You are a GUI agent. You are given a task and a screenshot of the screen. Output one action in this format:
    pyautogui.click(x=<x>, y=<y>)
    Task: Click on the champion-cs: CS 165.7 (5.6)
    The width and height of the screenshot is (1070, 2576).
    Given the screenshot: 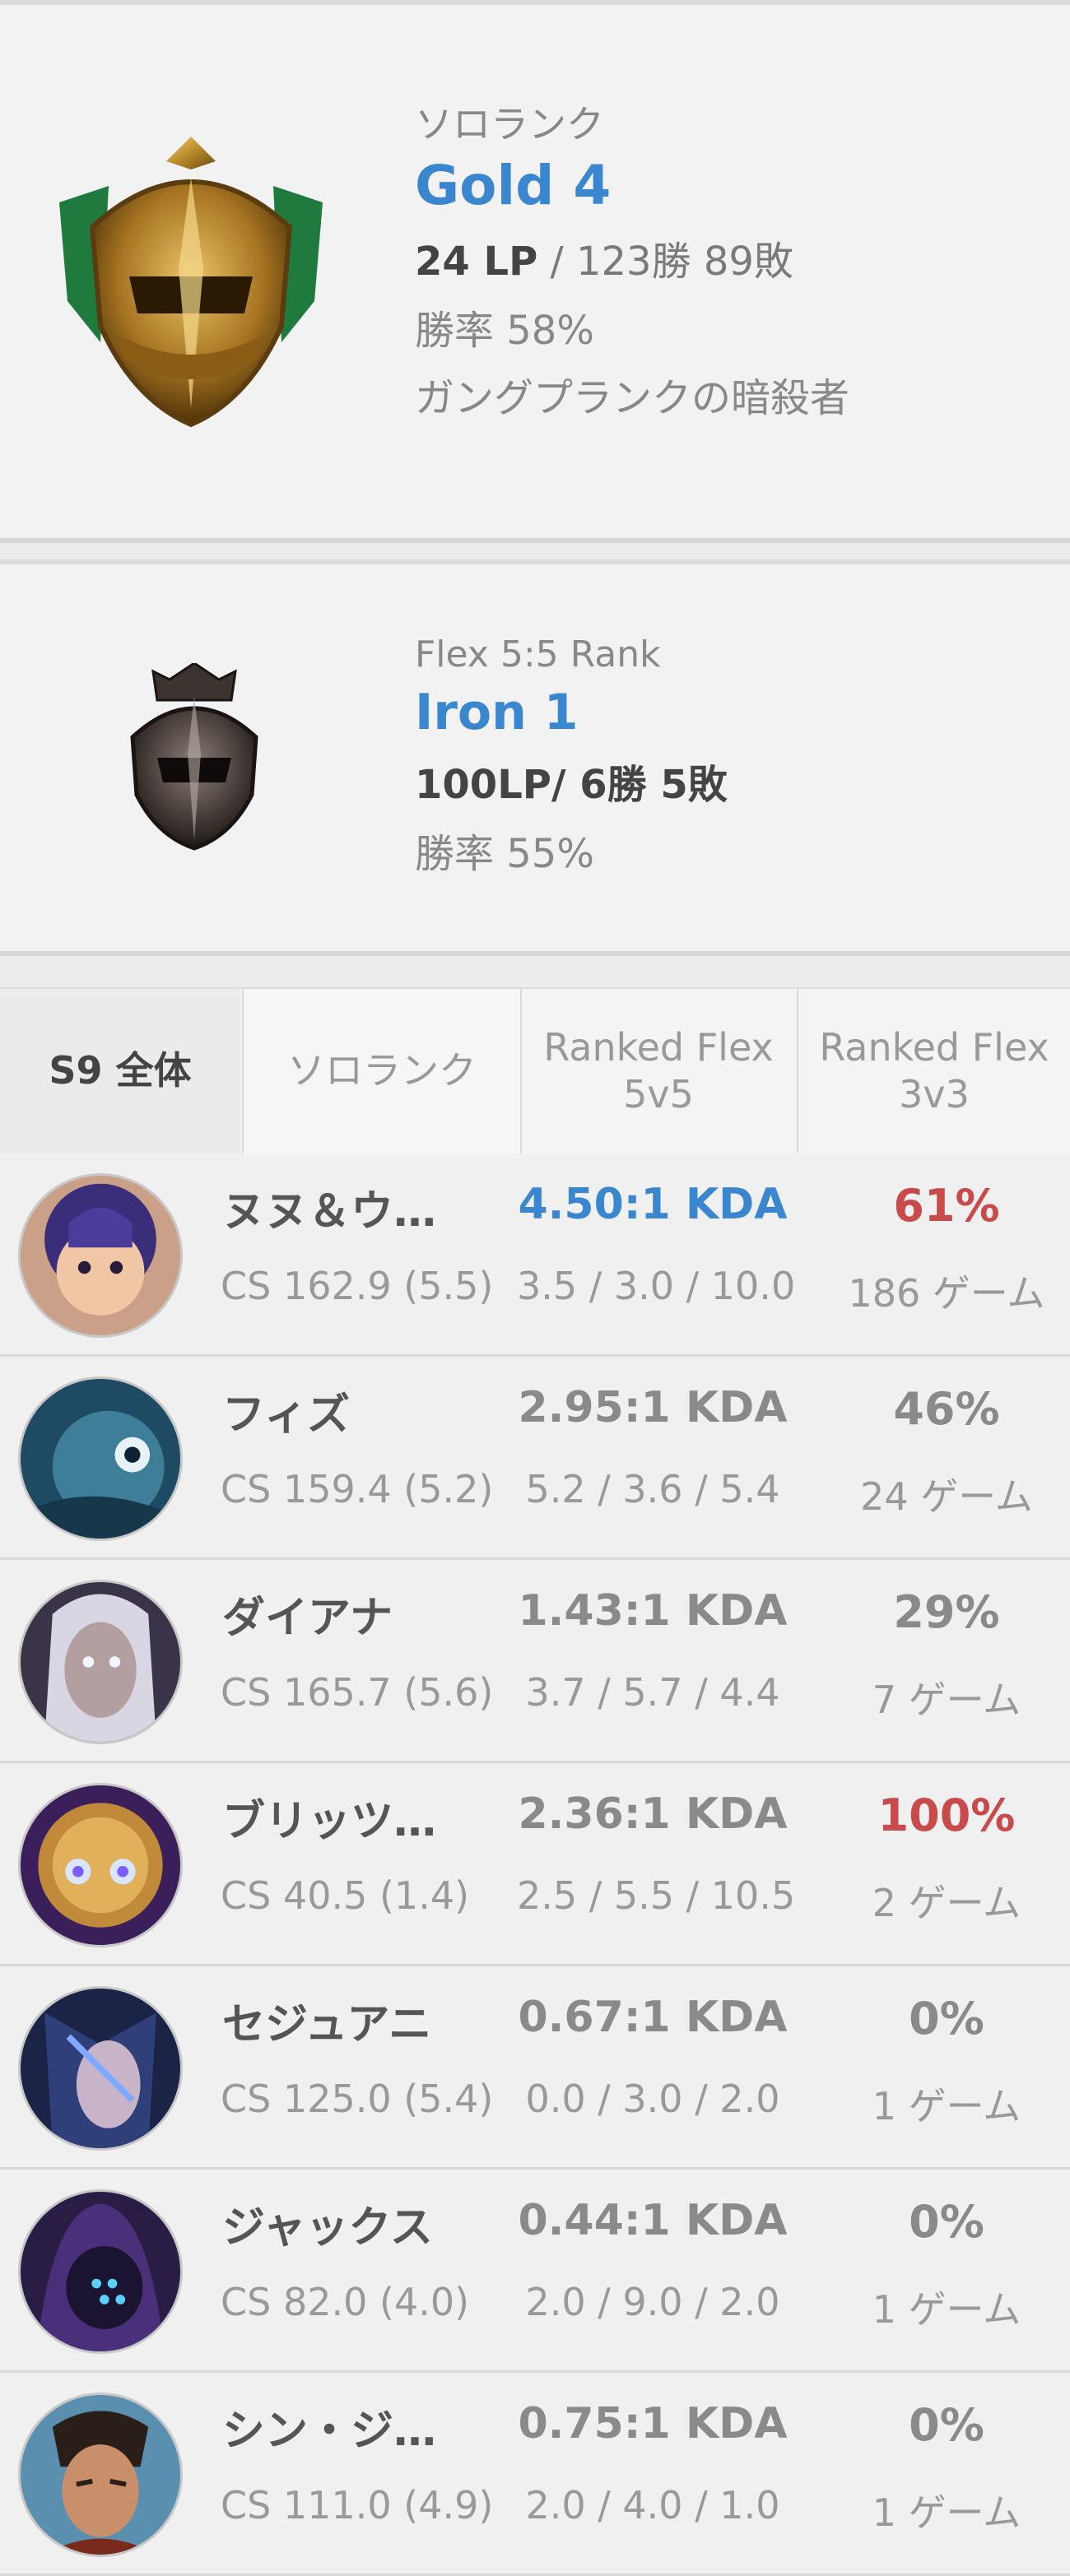 What is the action you would take?
    pyautogui.click(x=357, y=1692)
    